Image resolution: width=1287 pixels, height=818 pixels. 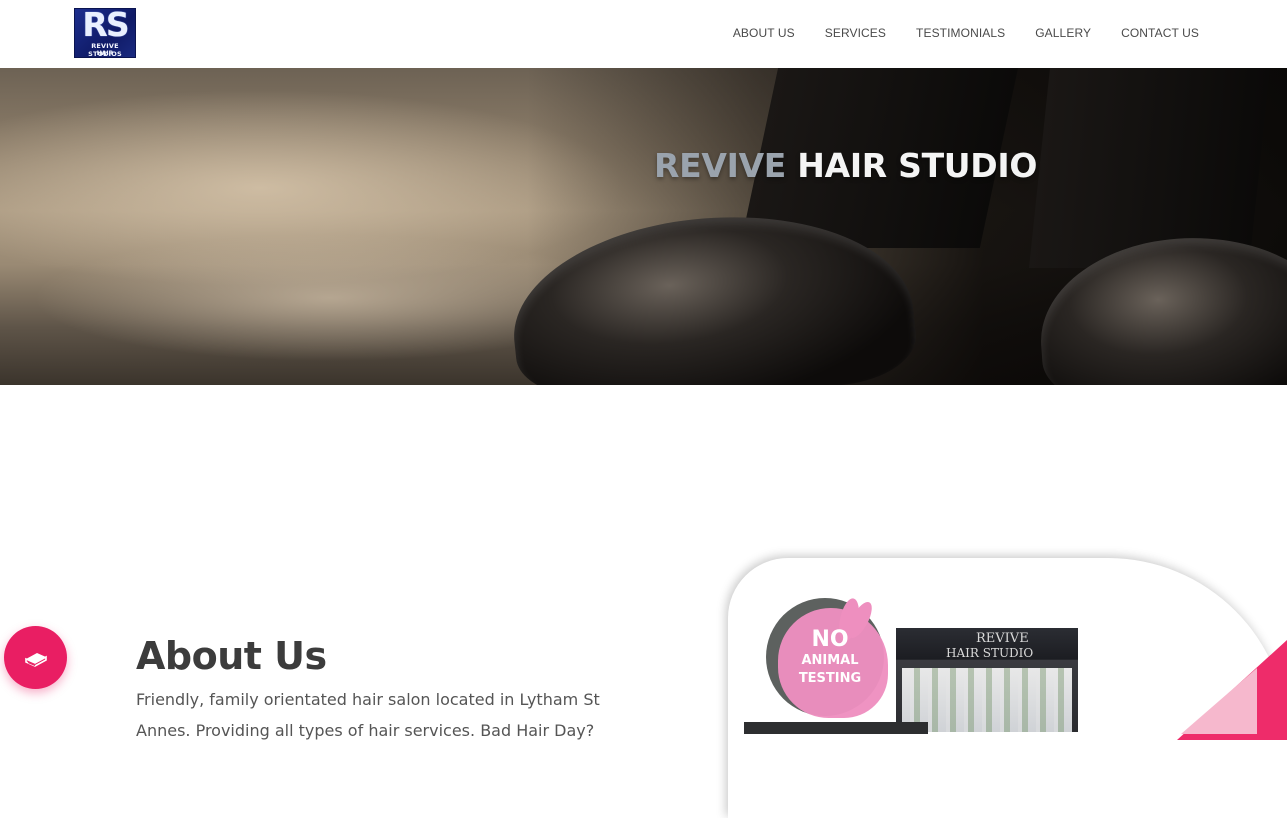 What do you see at coordinates (830, 639) in the screenshot?
I see `badge-line-1: NO` at bounding box center [830, 639].